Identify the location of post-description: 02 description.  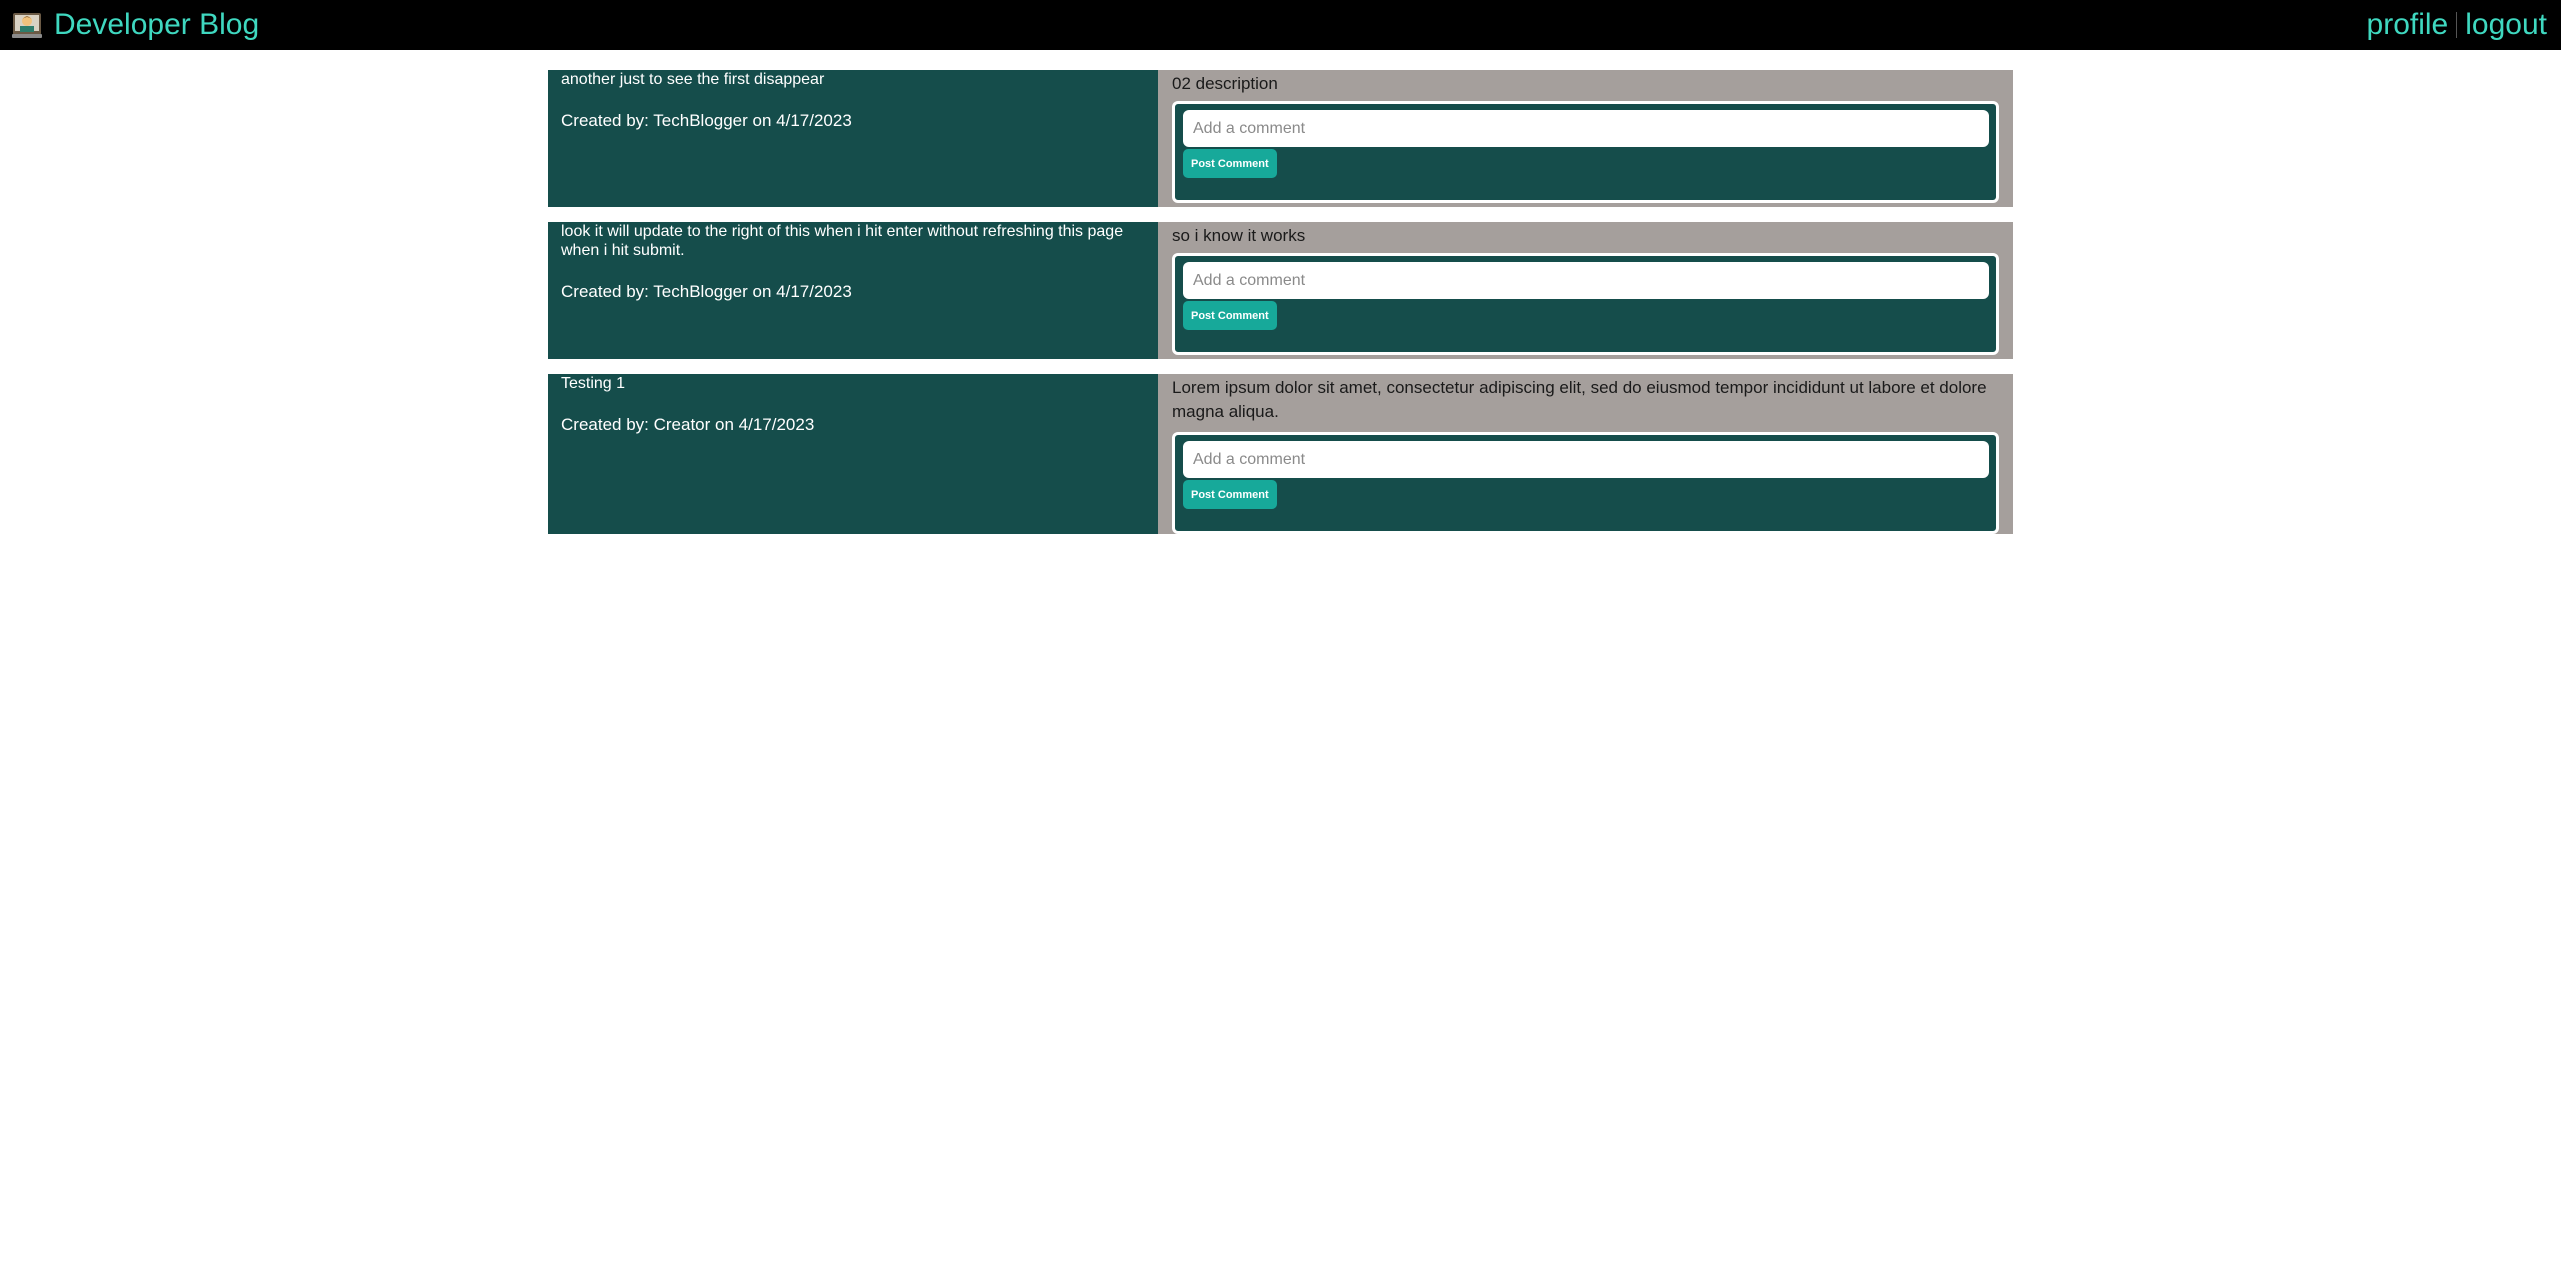
(1225, 83).